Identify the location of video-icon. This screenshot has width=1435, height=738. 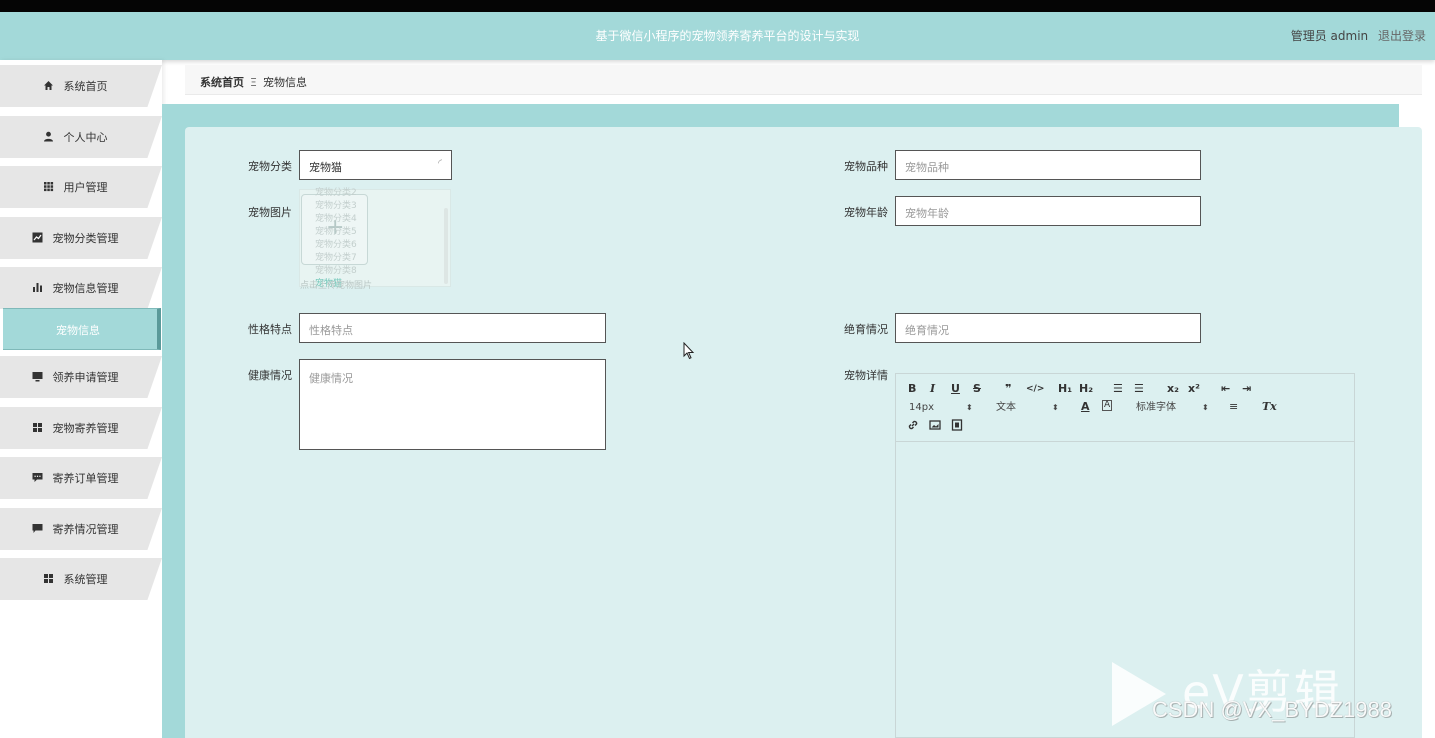
(957, 427).